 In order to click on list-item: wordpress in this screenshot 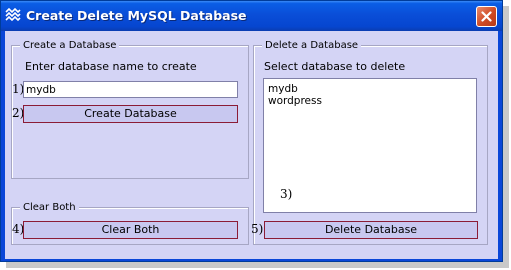, I will do `click(295, 101)`.